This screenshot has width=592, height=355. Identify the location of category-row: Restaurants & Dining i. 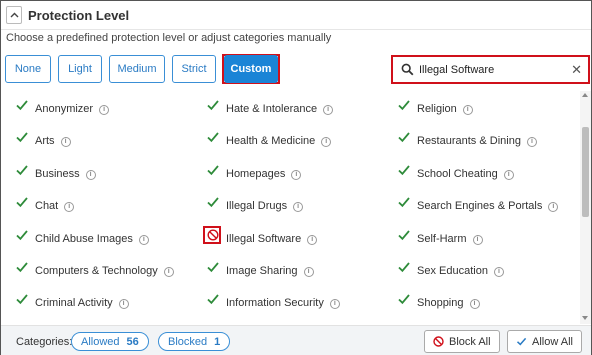
(488, 139).